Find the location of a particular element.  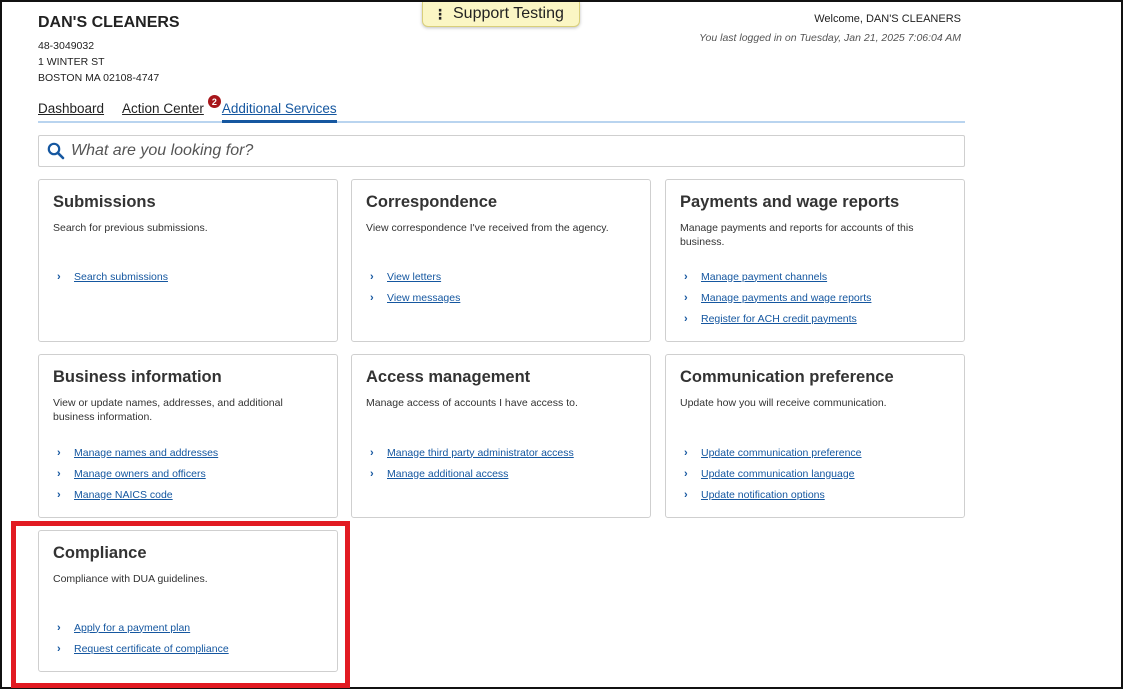

business-id: 48-3049032 is located at coordinates (66, 46).